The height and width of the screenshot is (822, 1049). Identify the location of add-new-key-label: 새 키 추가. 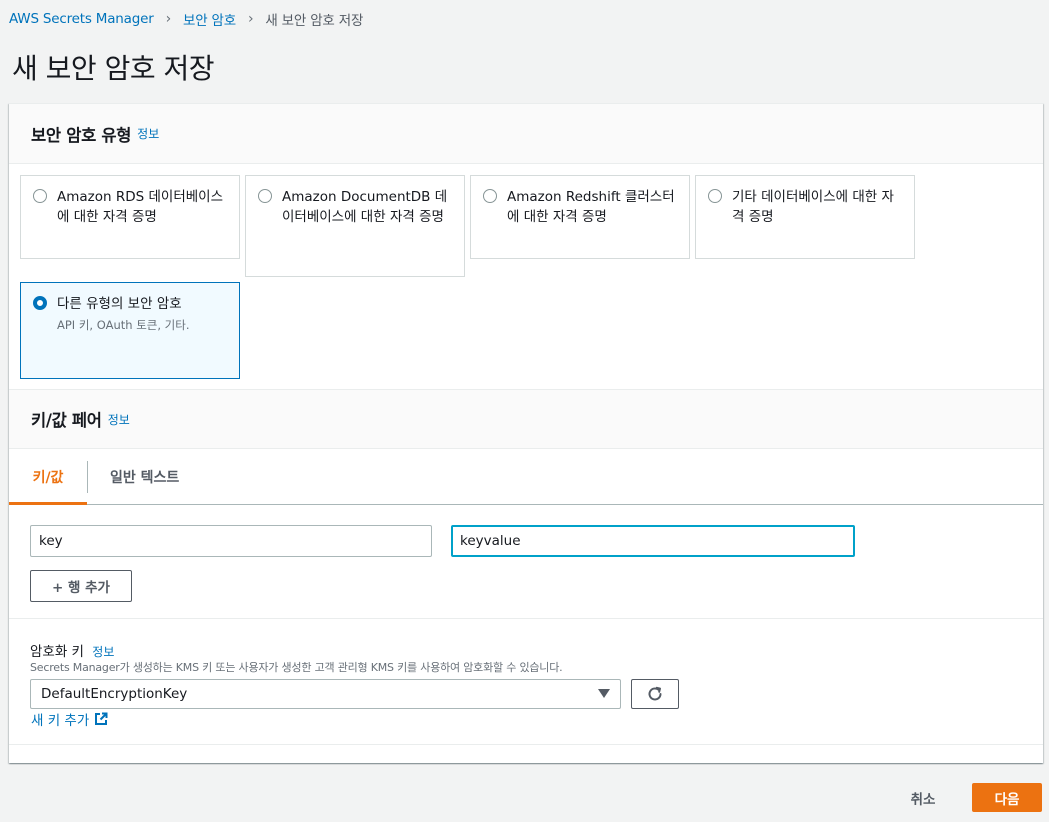
(60, 721).